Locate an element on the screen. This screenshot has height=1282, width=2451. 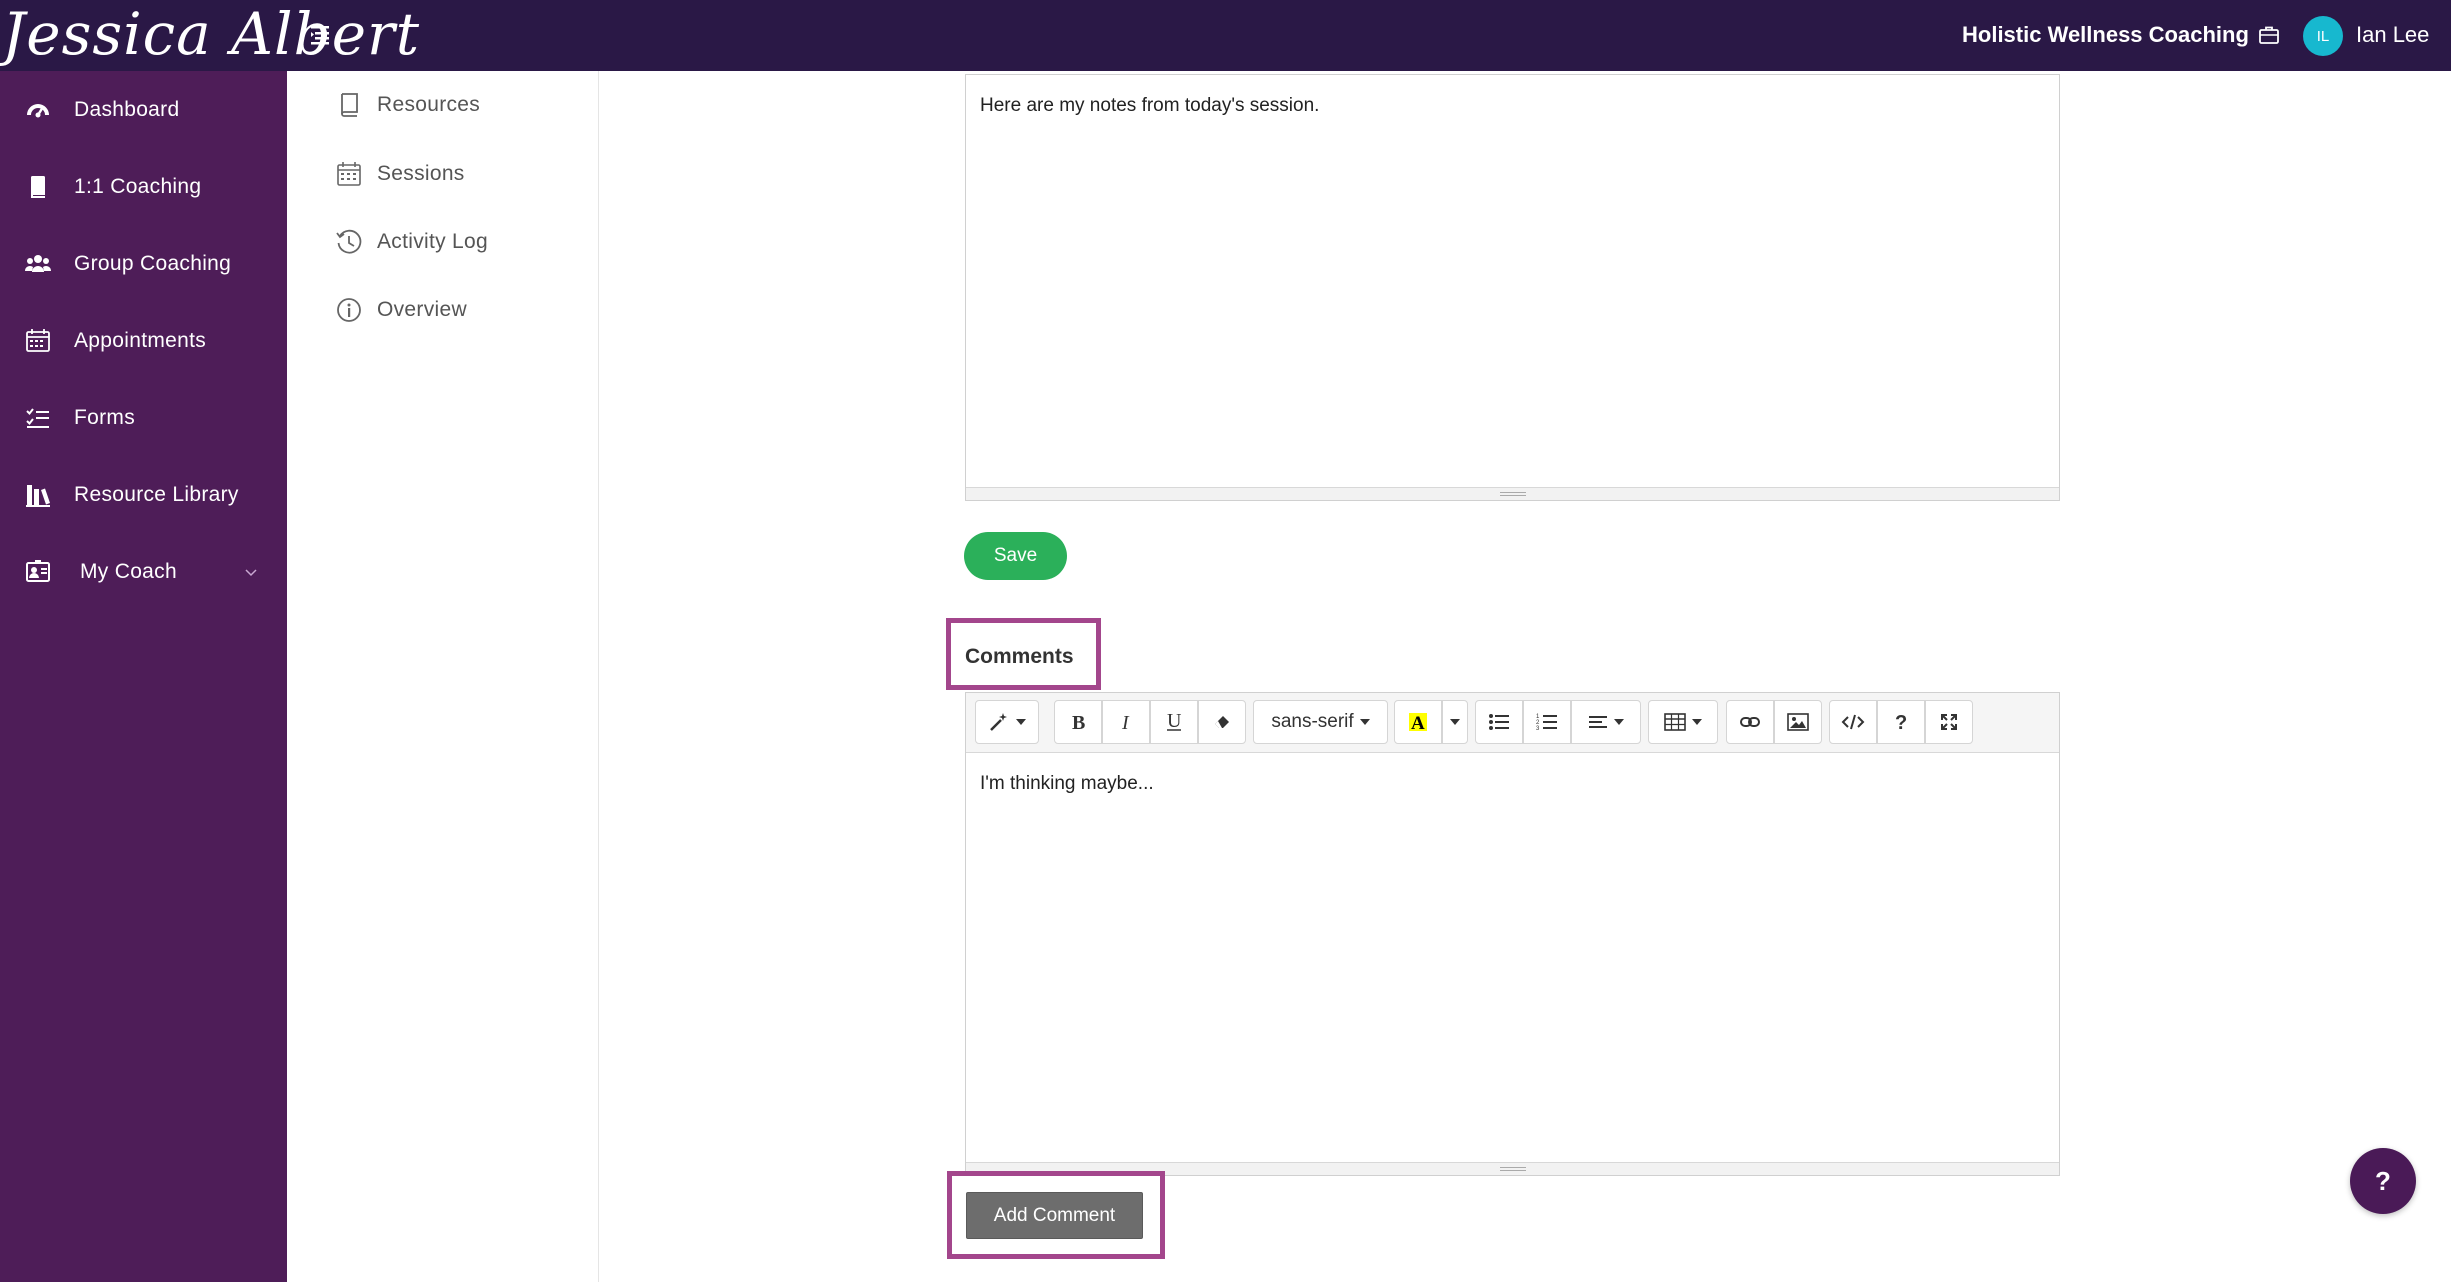
sub-navigation: Resources Sessions Activity Log Overview is located at coordinates (443, 676).